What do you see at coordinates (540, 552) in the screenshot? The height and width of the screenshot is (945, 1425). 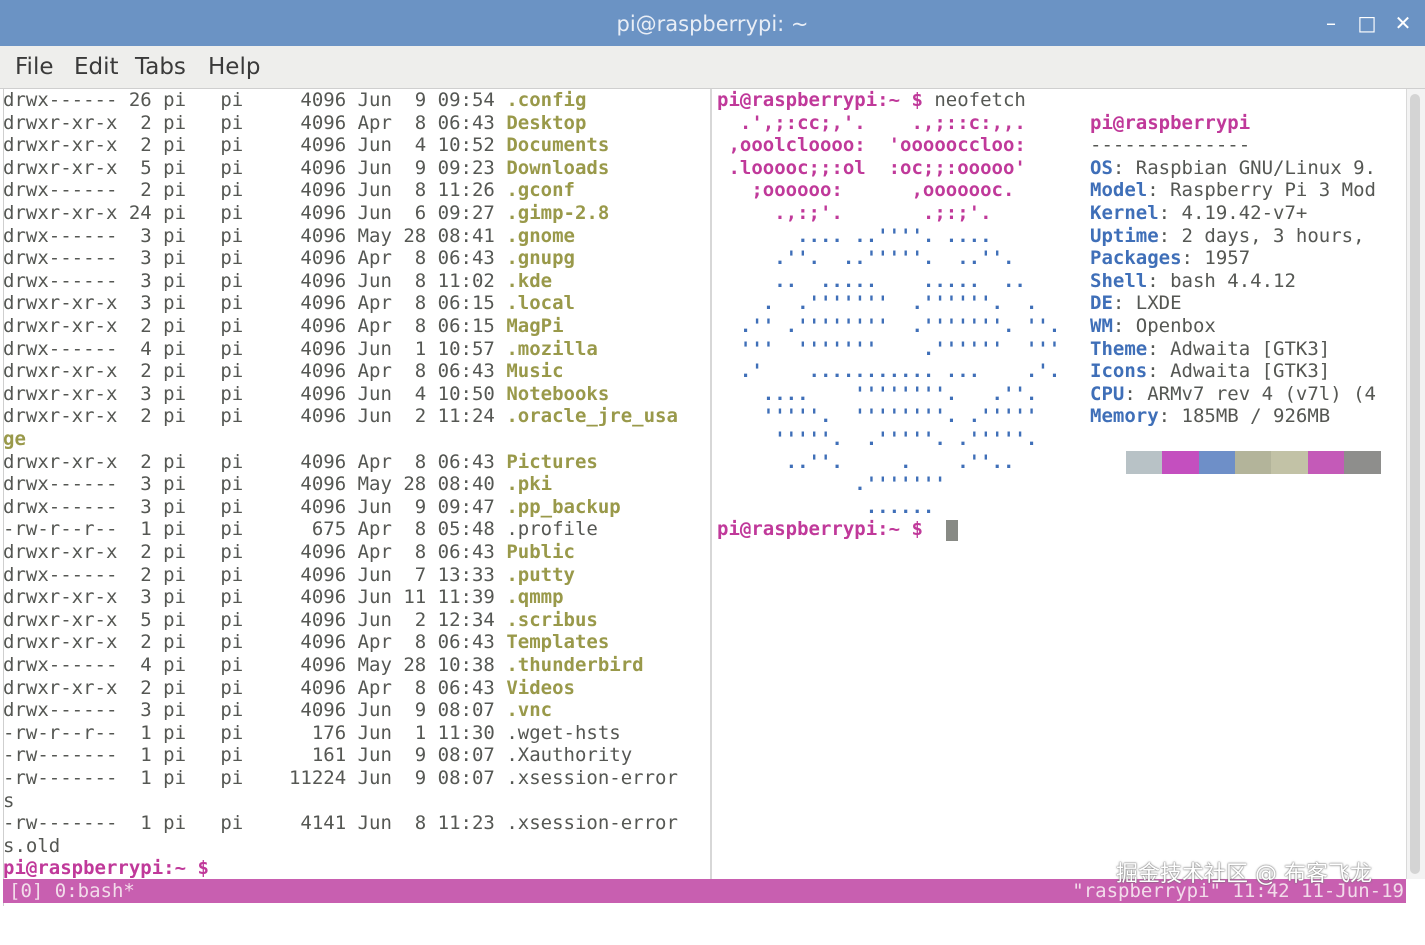 I see `listing-filename: Public` at bounding box center [540, 552].